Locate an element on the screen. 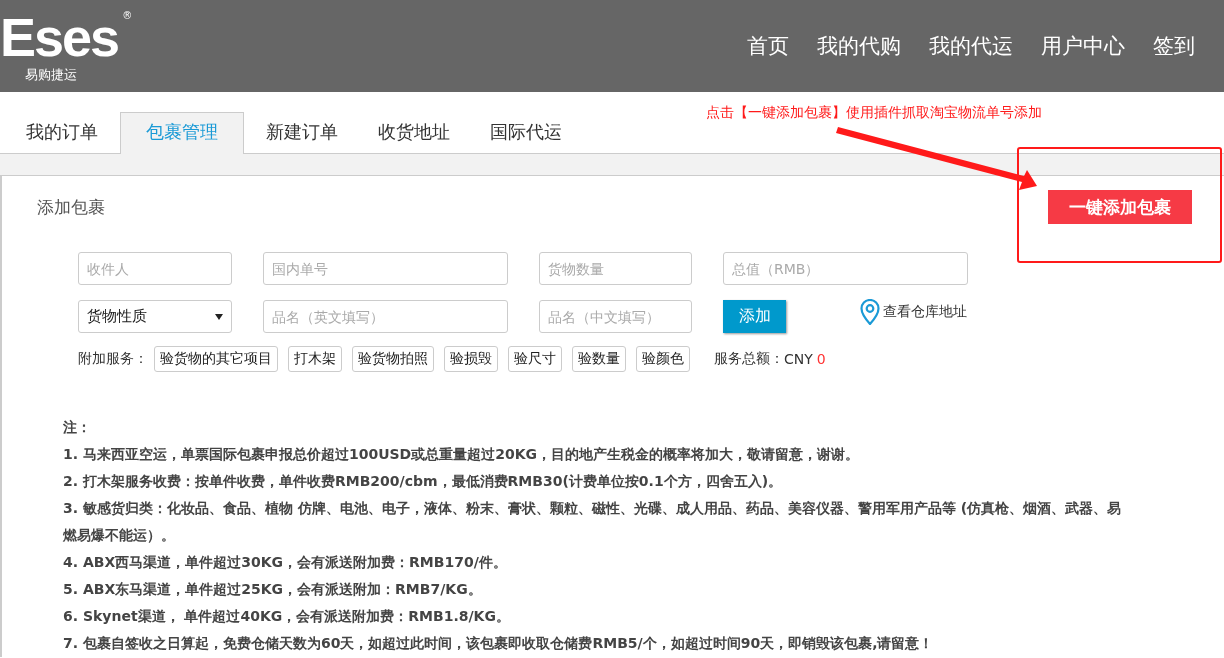 The image size is (1224, 658). service-option: 验货物拍照 is located at coordinates (393, 359).